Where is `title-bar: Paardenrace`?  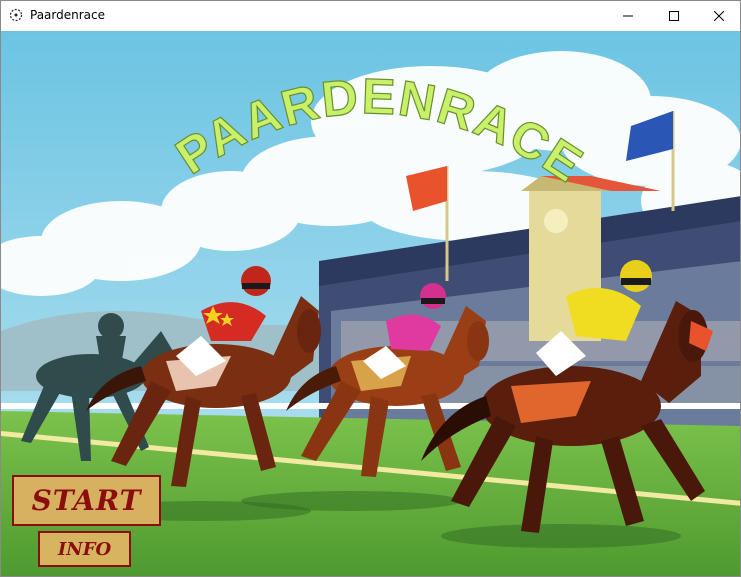
title-bar: Paardenrace is located at coordinates (370, 16).